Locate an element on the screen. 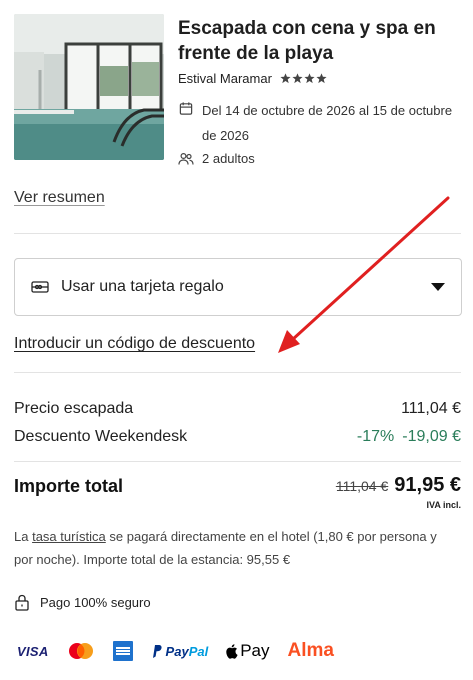  view-summary-link: Ver resumen is located at coordinates (59, 198).